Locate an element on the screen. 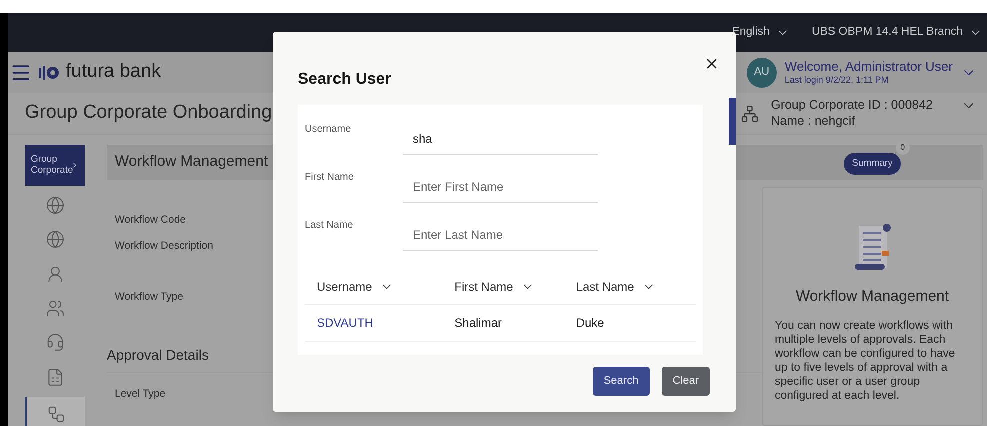 Image resolution: width=987 pixels, height=426 pixels. section-title: Workflow Management is located at coordinates (191, 162).